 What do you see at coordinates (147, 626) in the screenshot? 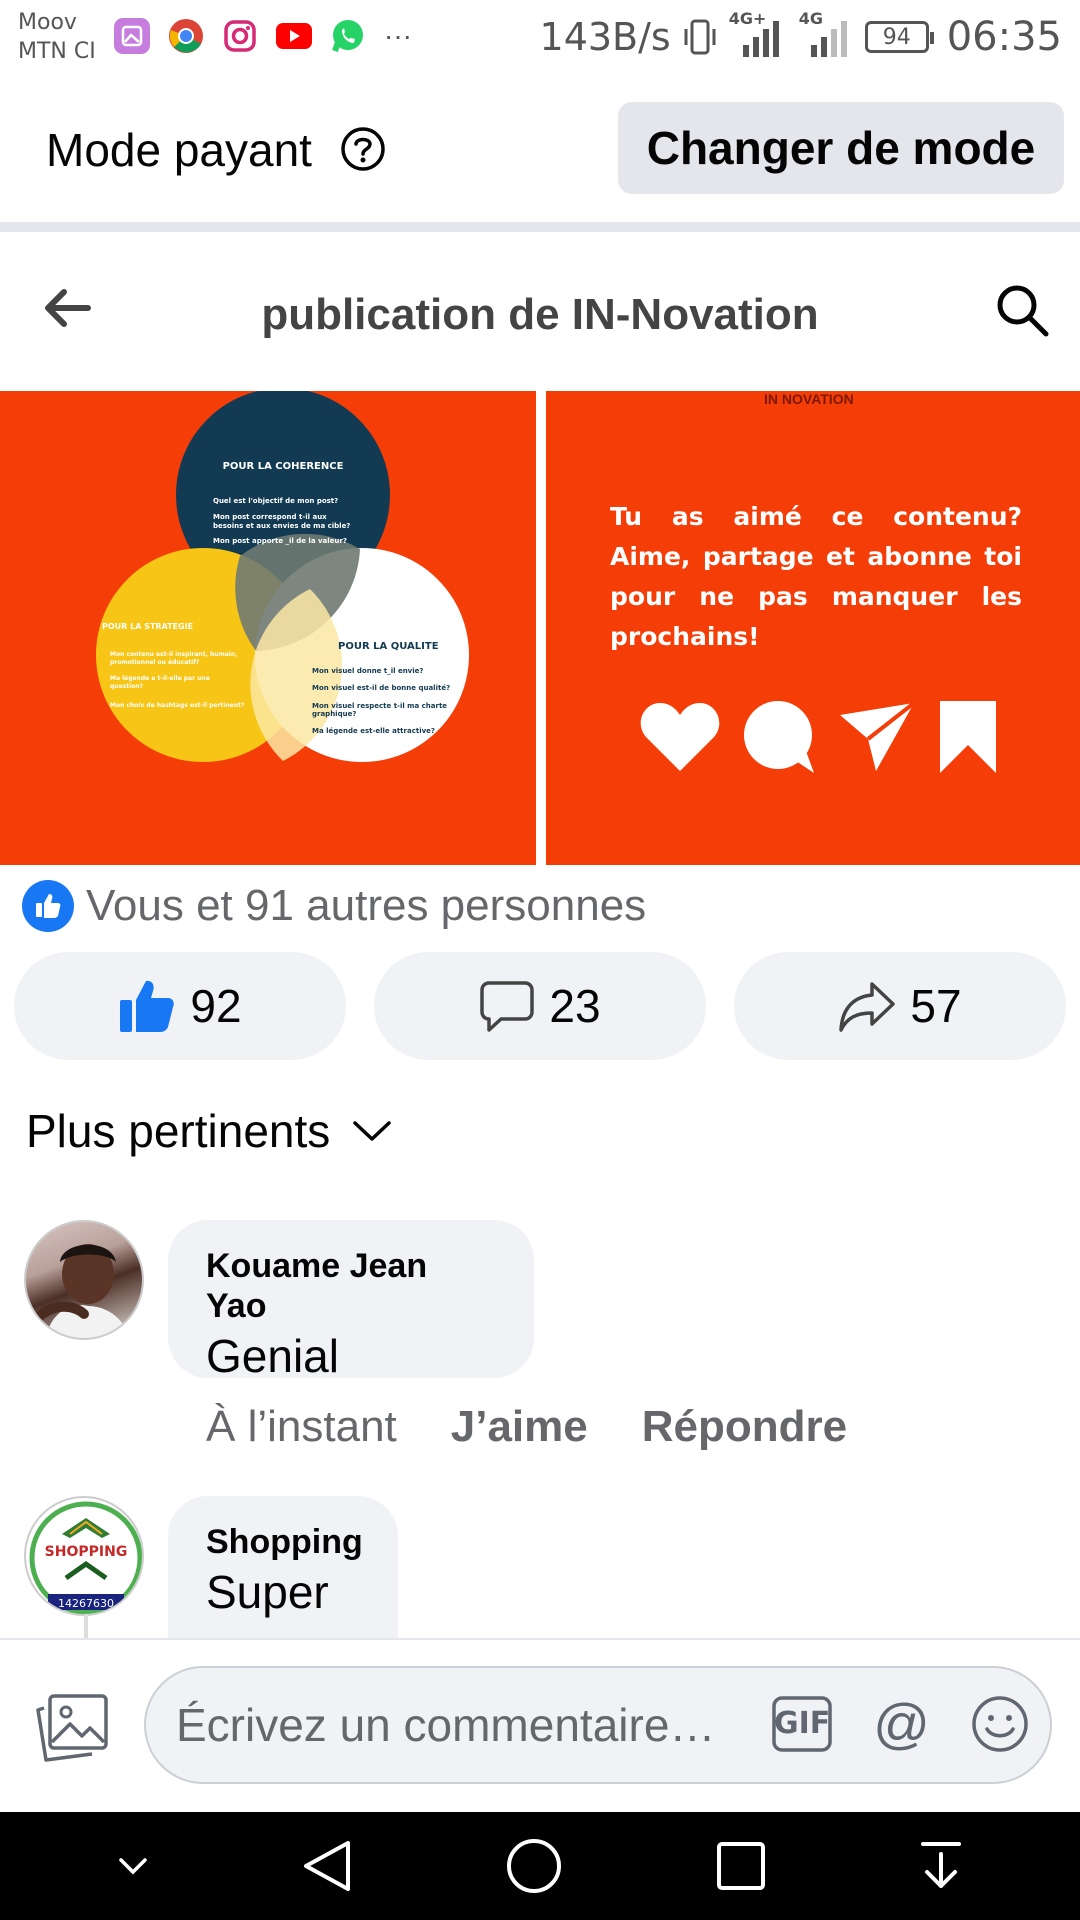
I see `venn-left-title: POUR LA STRATEGIE` at bounding box center [147, 626].